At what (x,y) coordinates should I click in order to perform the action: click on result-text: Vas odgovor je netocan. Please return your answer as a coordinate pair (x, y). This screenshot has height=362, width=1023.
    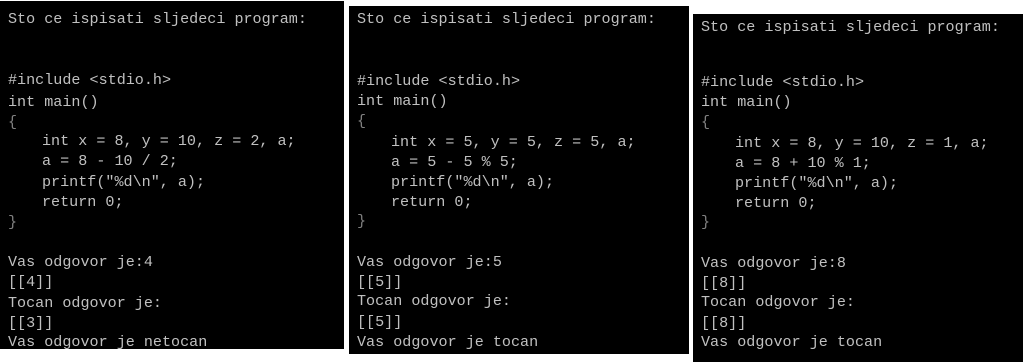
    Looking at the image, I should click on (108, 341).